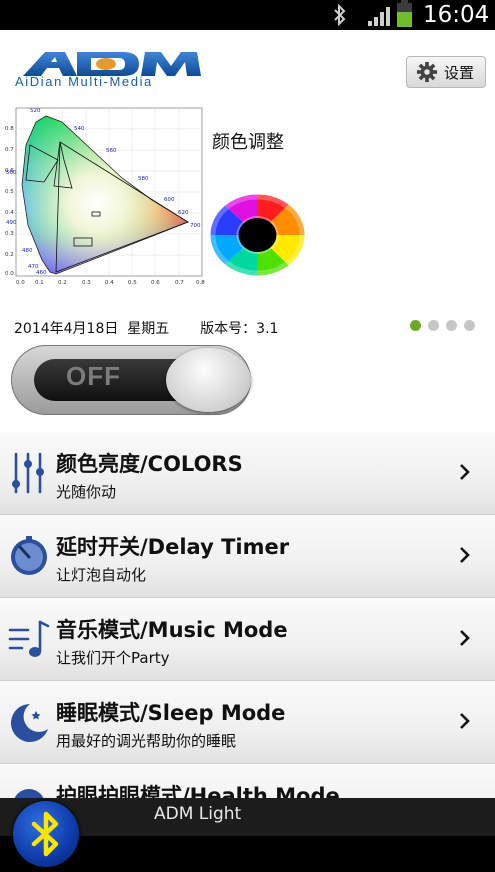  I want to click on svg-text: 580, so click(143, 179).